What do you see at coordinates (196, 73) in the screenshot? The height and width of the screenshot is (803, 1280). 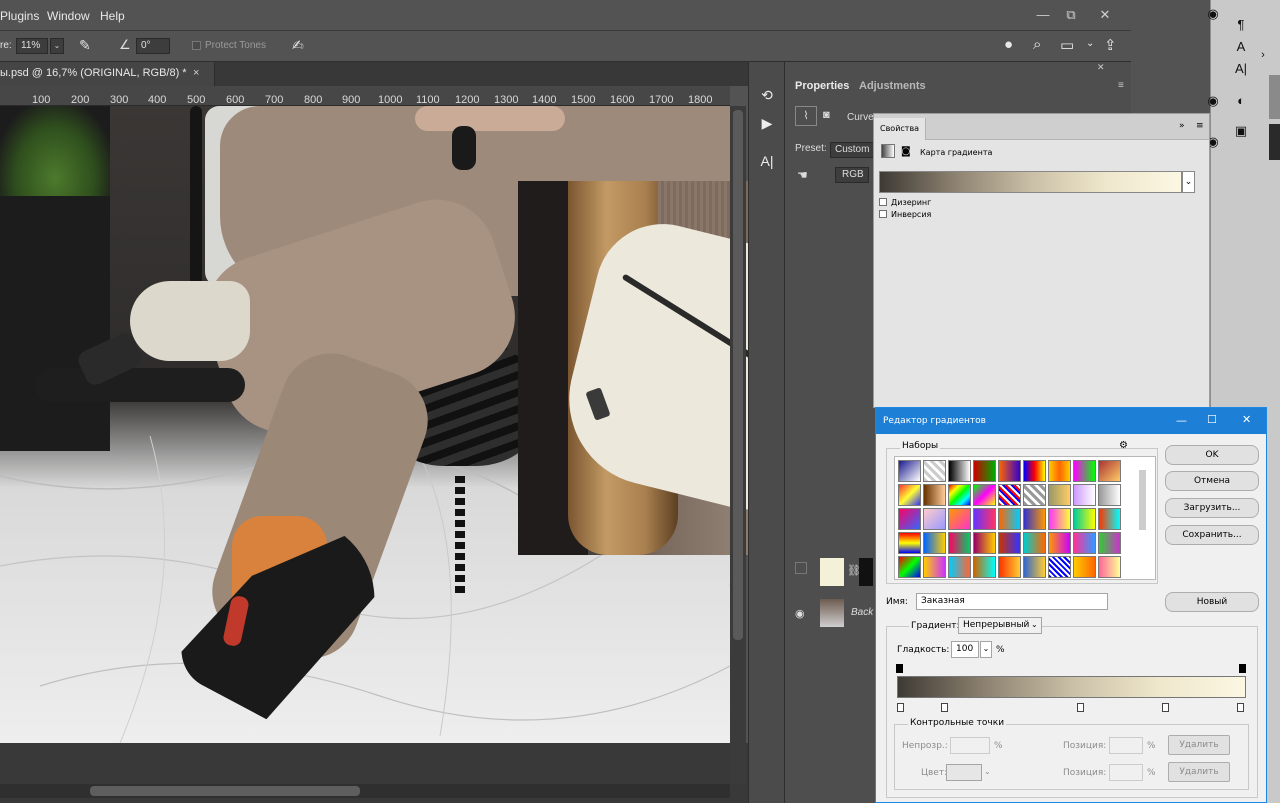 I see `tab-close-icon: ×` at bounding box center [196, 73].